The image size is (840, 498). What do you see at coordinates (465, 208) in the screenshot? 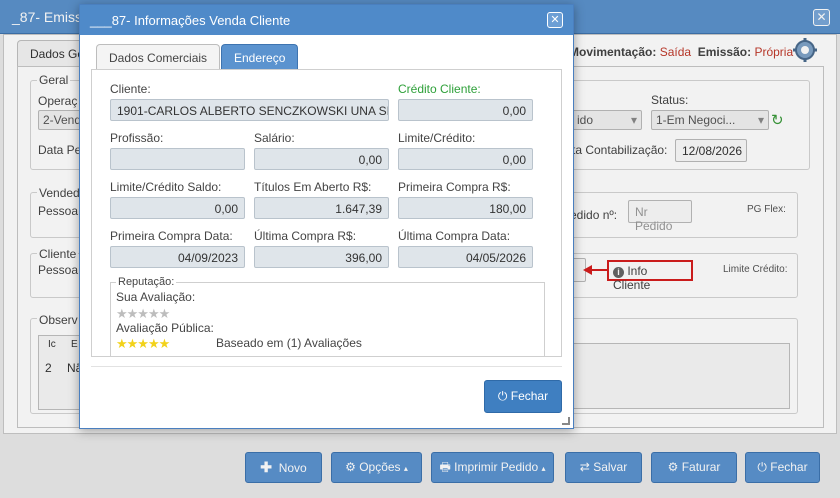
I see `primeira-compra-field: 180,00` at bounding box center [465, 208].